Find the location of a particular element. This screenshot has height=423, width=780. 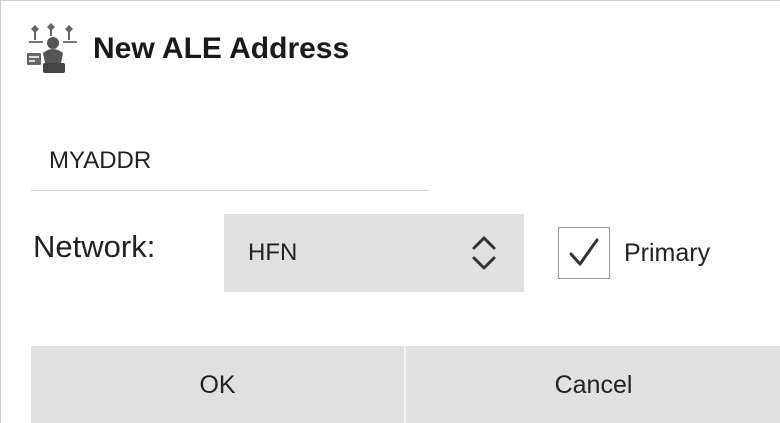

network-select-value: HFN is located at coordinates (273, 252).